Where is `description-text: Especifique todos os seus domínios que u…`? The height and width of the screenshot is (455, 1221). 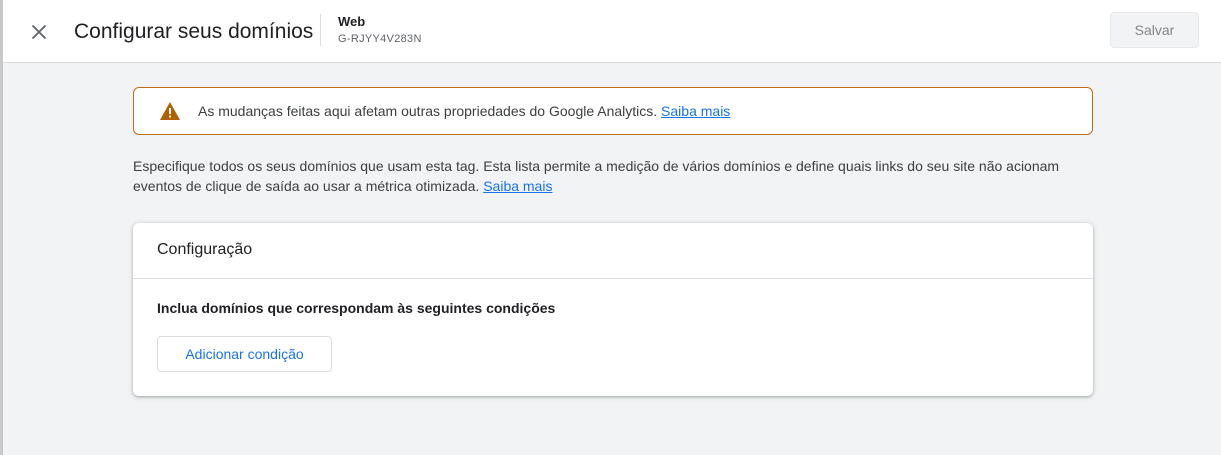 description-text: Especifique todos os seus domínios que u… is located at coordinates (596, 176).